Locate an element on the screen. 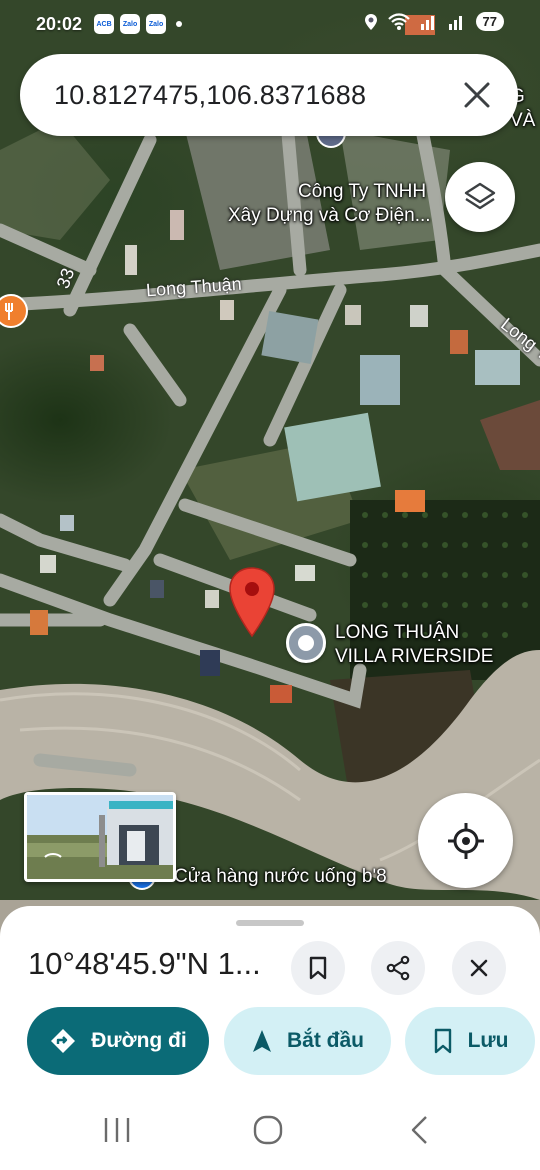 Image resolution: width=540 pixels, height=1170 pixels. sheet-drag-handle is located at coordinates (270, 923).